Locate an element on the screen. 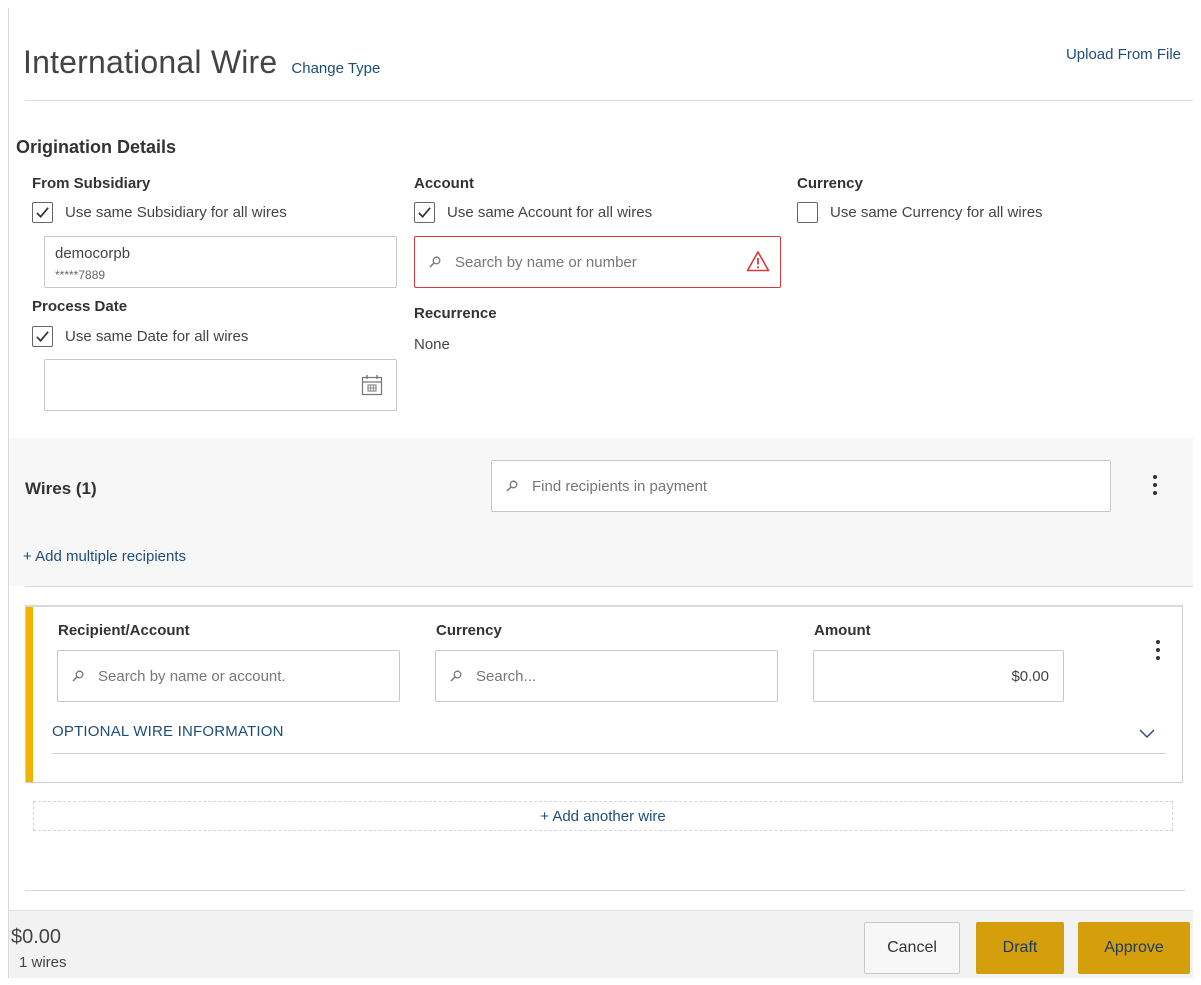  recipient-search-placeholder: Search by name or account. is located at coordinates (192, 676).